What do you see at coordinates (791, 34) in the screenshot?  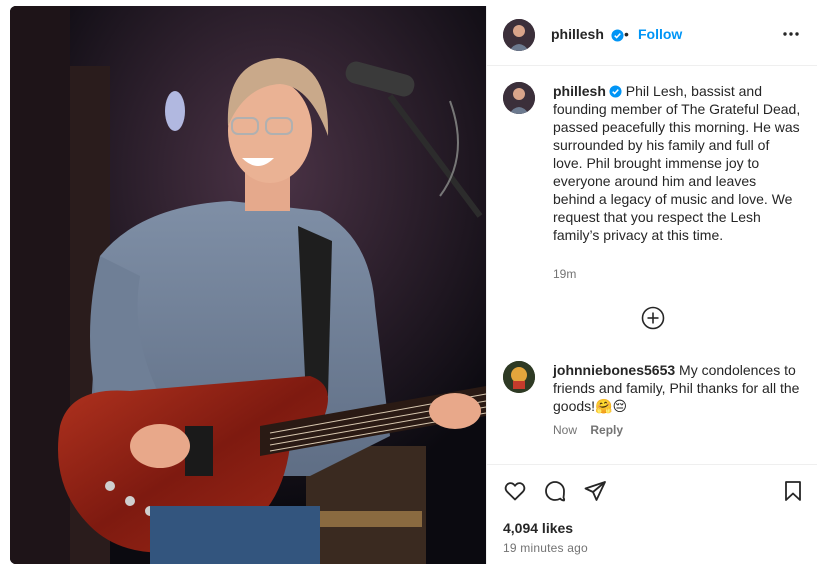 I see `more-options-icon` at bounding box center [791, 34].